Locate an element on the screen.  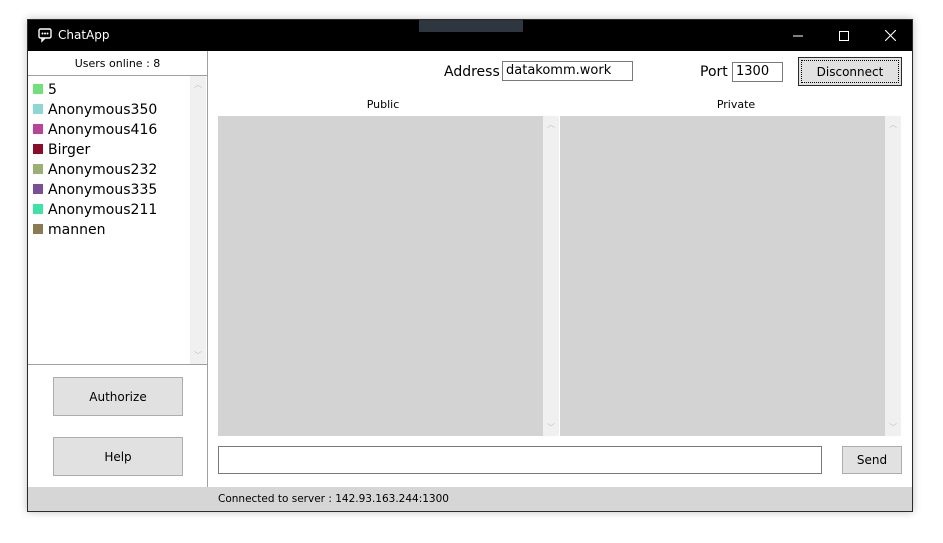
maximize-button is located at coordinates (844, 35).